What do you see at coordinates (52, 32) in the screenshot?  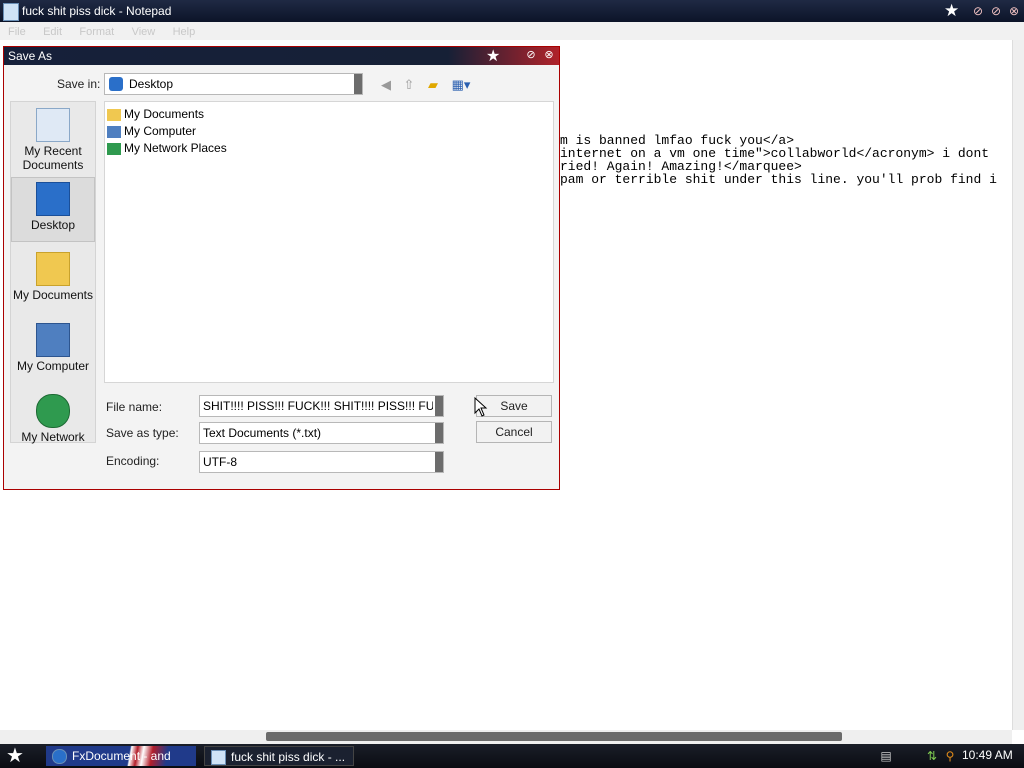 I see `menu-edit: Edit` at bounding box center [52, 32].